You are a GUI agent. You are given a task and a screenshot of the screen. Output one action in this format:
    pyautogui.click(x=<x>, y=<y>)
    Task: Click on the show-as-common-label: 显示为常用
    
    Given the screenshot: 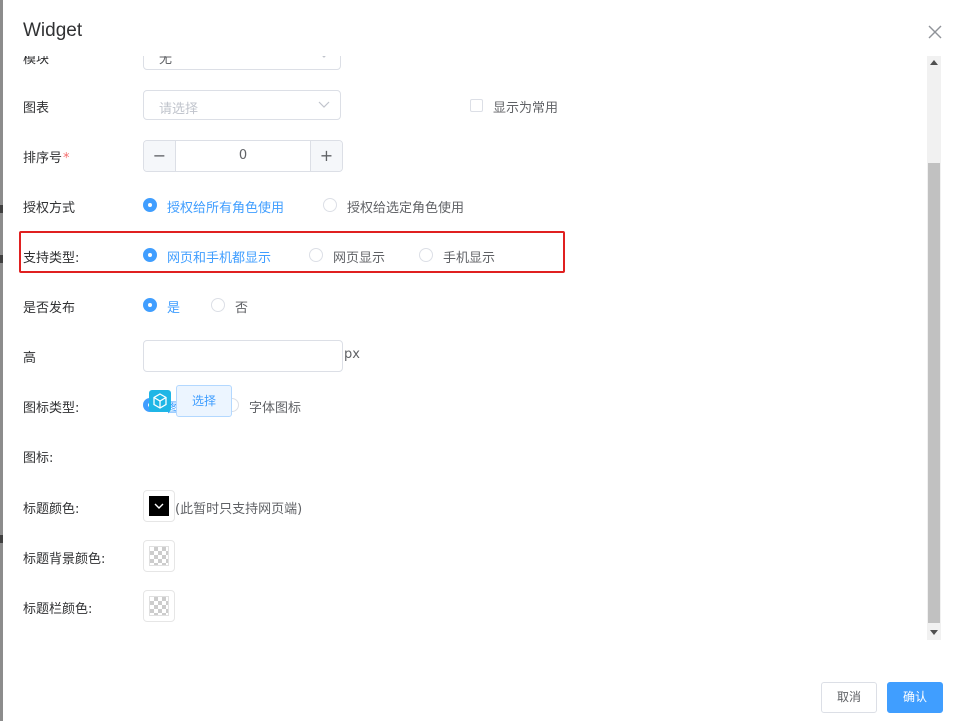 What is the action you would take?
    pyautogui.click(x=526, y=108)
    